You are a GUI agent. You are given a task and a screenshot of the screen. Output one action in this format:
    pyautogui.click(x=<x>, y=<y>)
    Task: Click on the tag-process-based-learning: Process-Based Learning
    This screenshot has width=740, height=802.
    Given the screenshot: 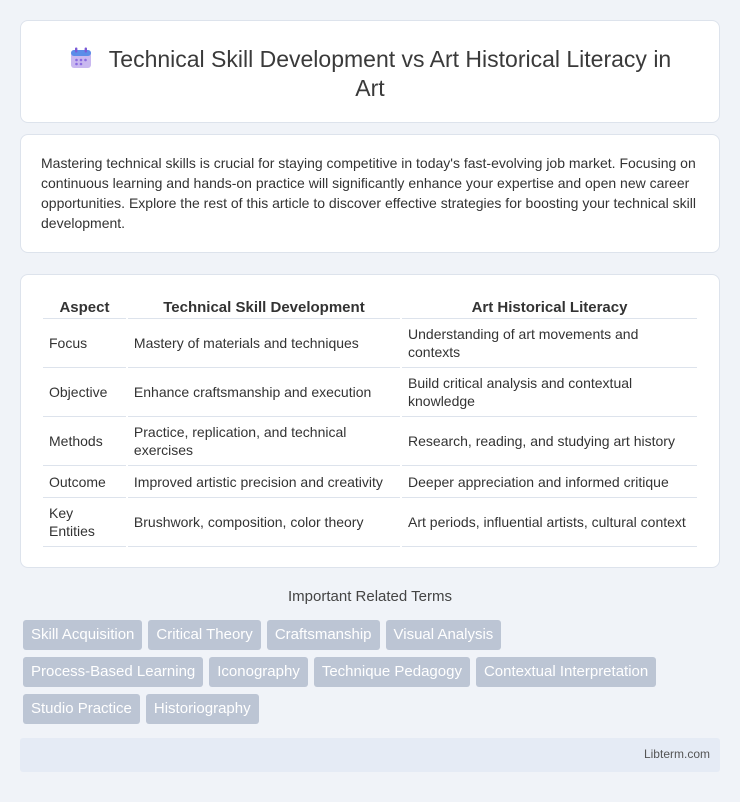 What is the action you would take?
    pyautogui.click(x=113, y=672)
    